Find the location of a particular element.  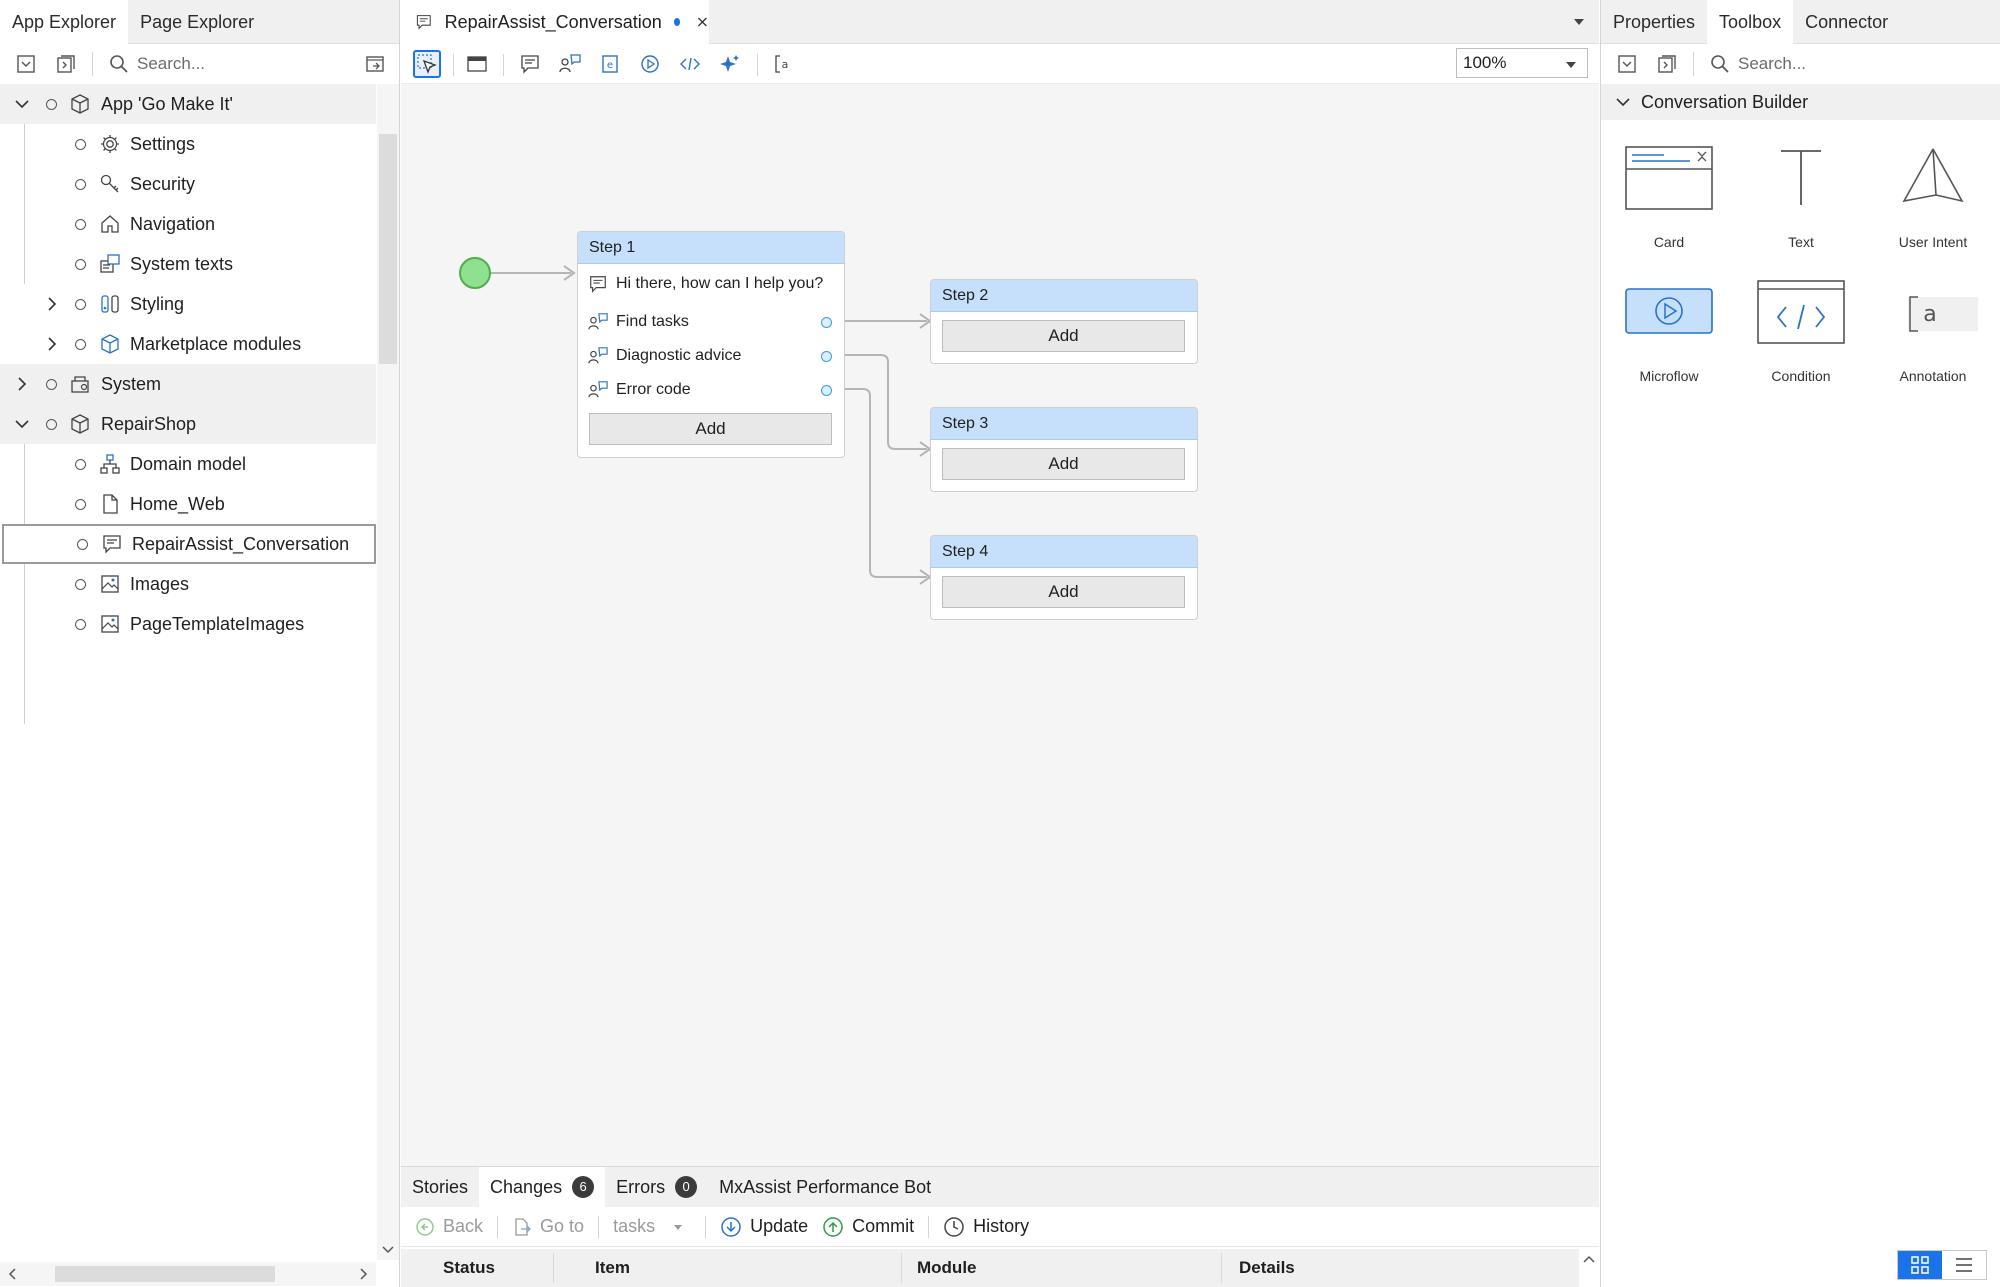

tree-label: Domain model is located at coordinates (188, 463).